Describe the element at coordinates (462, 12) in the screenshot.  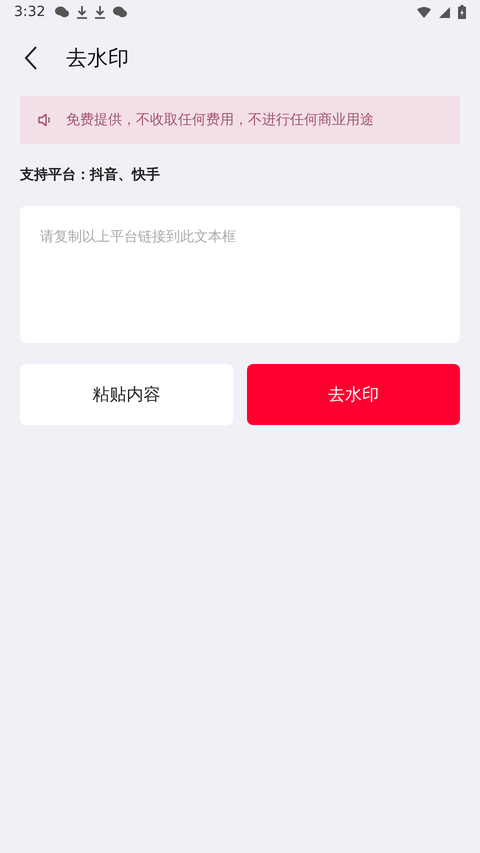
I see `battery-icon` at that location.